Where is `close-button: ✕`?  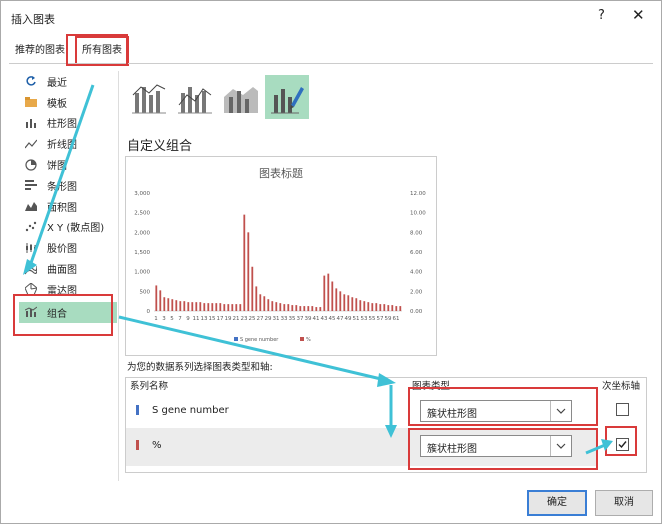 close-button: ✕ is located at coordinates (638, 15).